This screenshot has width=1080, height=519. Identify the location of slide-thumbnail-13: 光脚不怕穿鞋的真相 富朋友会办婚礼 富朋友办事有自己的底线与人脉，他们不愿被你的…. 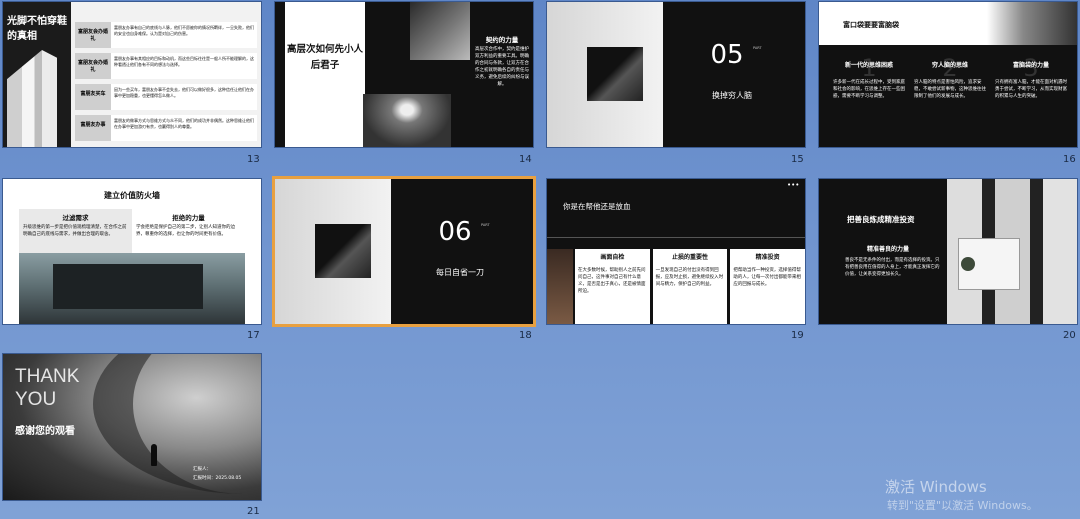
(132, 74).